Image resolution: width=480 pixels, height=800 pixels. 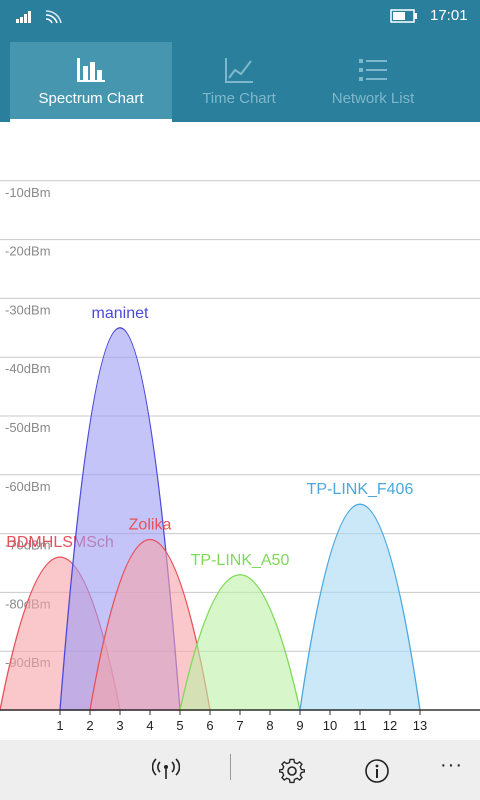 What do you see at coordinates (119, 725) in the screenshot?
I see `x-tick-label: 3` at bounding box center [119, 725].